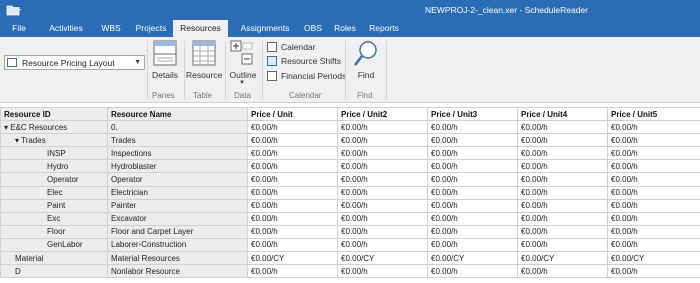 The height and width of the screenshot is (283, 700). What do you see at coordinates (54, 140) in the screenshot?
I see `cell-resource-id: ▾ Trades` at bounding box center [54, 140].